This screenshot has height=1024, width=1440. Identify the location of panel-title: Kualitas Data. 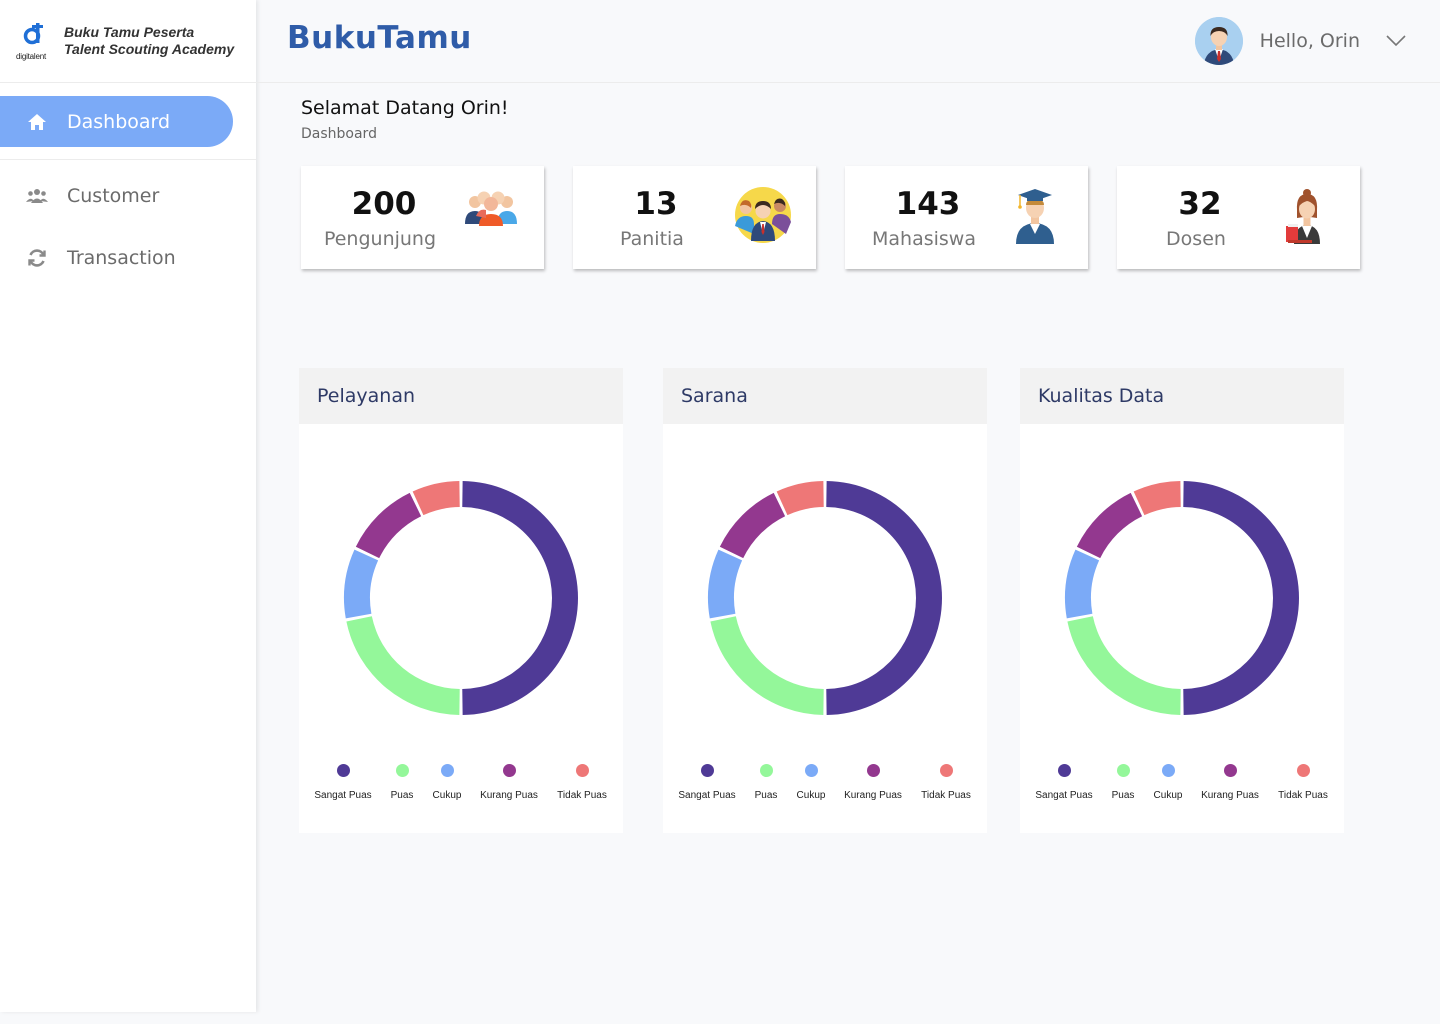
(1182, 396).